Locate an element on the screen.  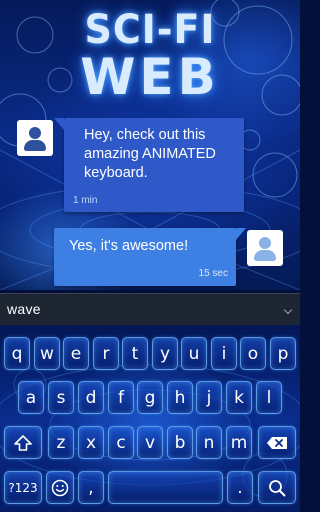
key-m: m is located at coordinates (239, 442).